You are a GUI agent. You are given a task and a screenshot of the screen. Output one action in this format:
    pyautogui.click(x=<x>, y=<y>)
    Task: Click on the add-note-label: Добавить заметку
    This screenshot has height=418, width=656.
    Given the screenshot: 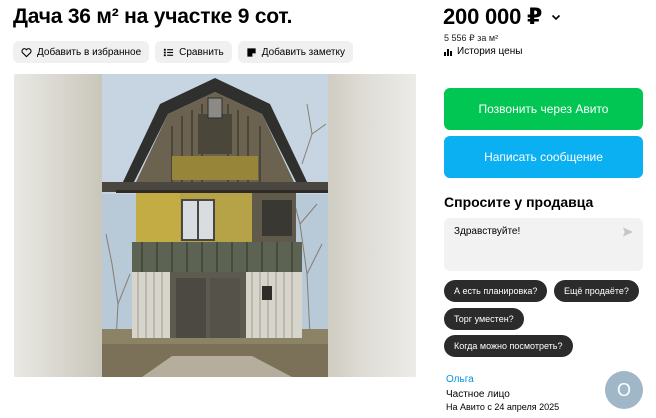 What is the action you would take?
    pyautogui.click(x=303, y=52)
    